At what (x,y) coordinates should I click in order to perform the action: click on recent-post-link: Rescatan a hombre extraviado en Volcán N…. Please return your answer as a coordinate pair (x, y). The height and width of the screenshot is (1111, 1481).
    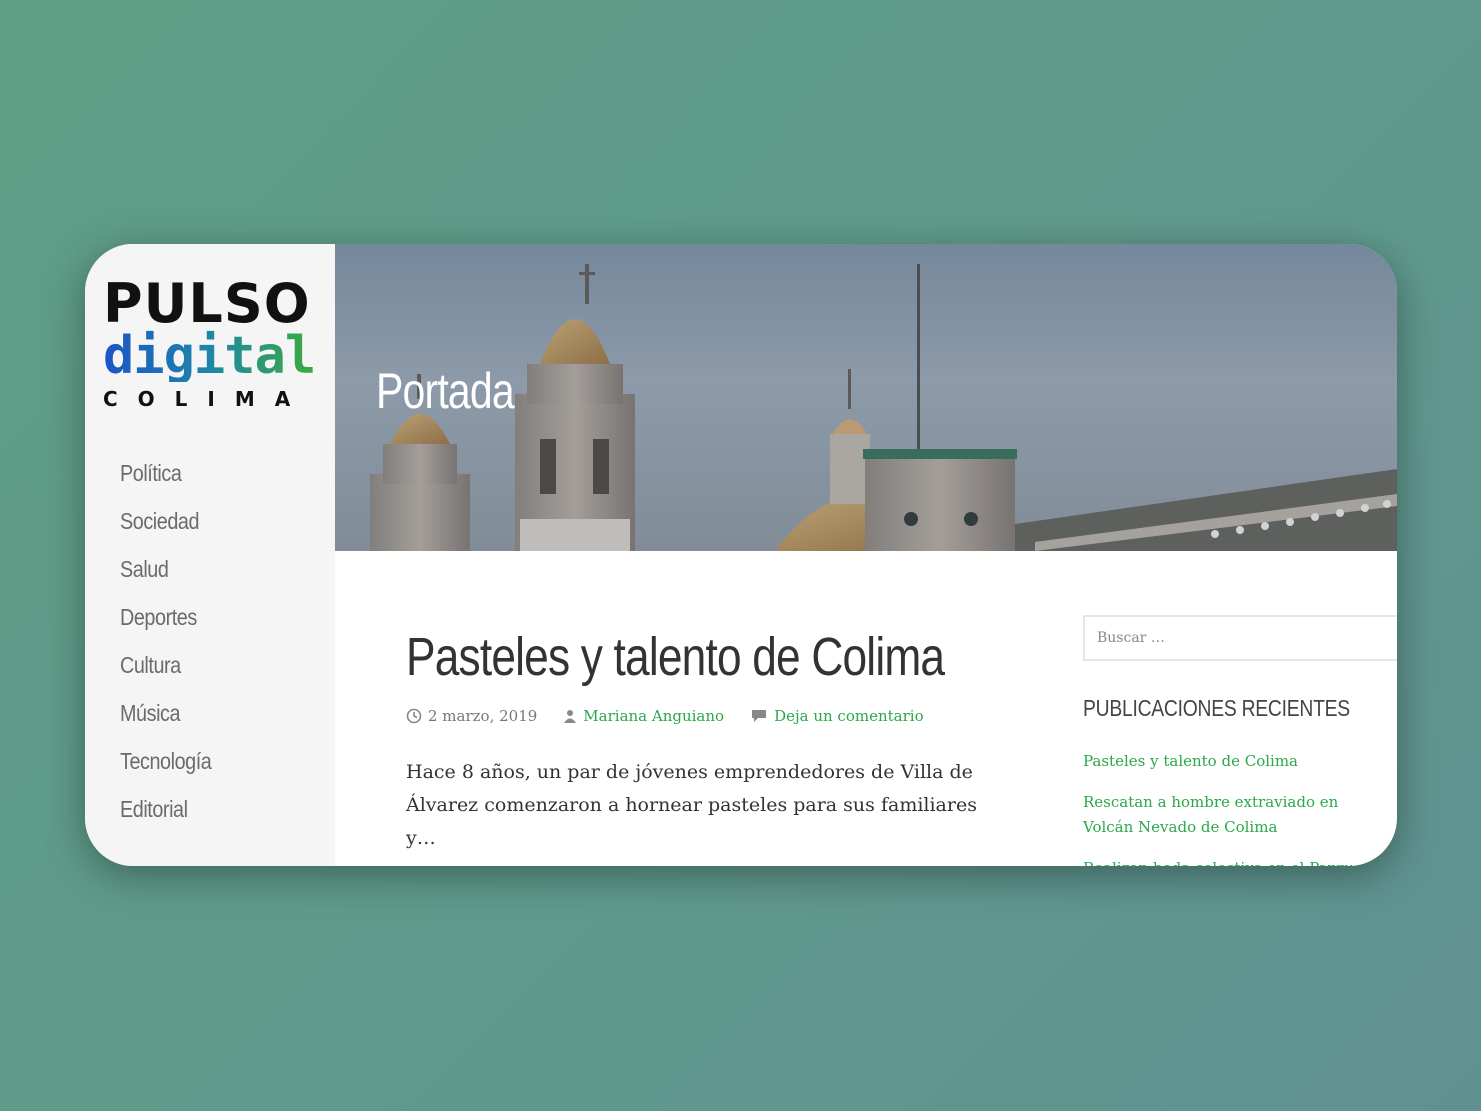
    Looking at the image, I should click on (1233, 815).